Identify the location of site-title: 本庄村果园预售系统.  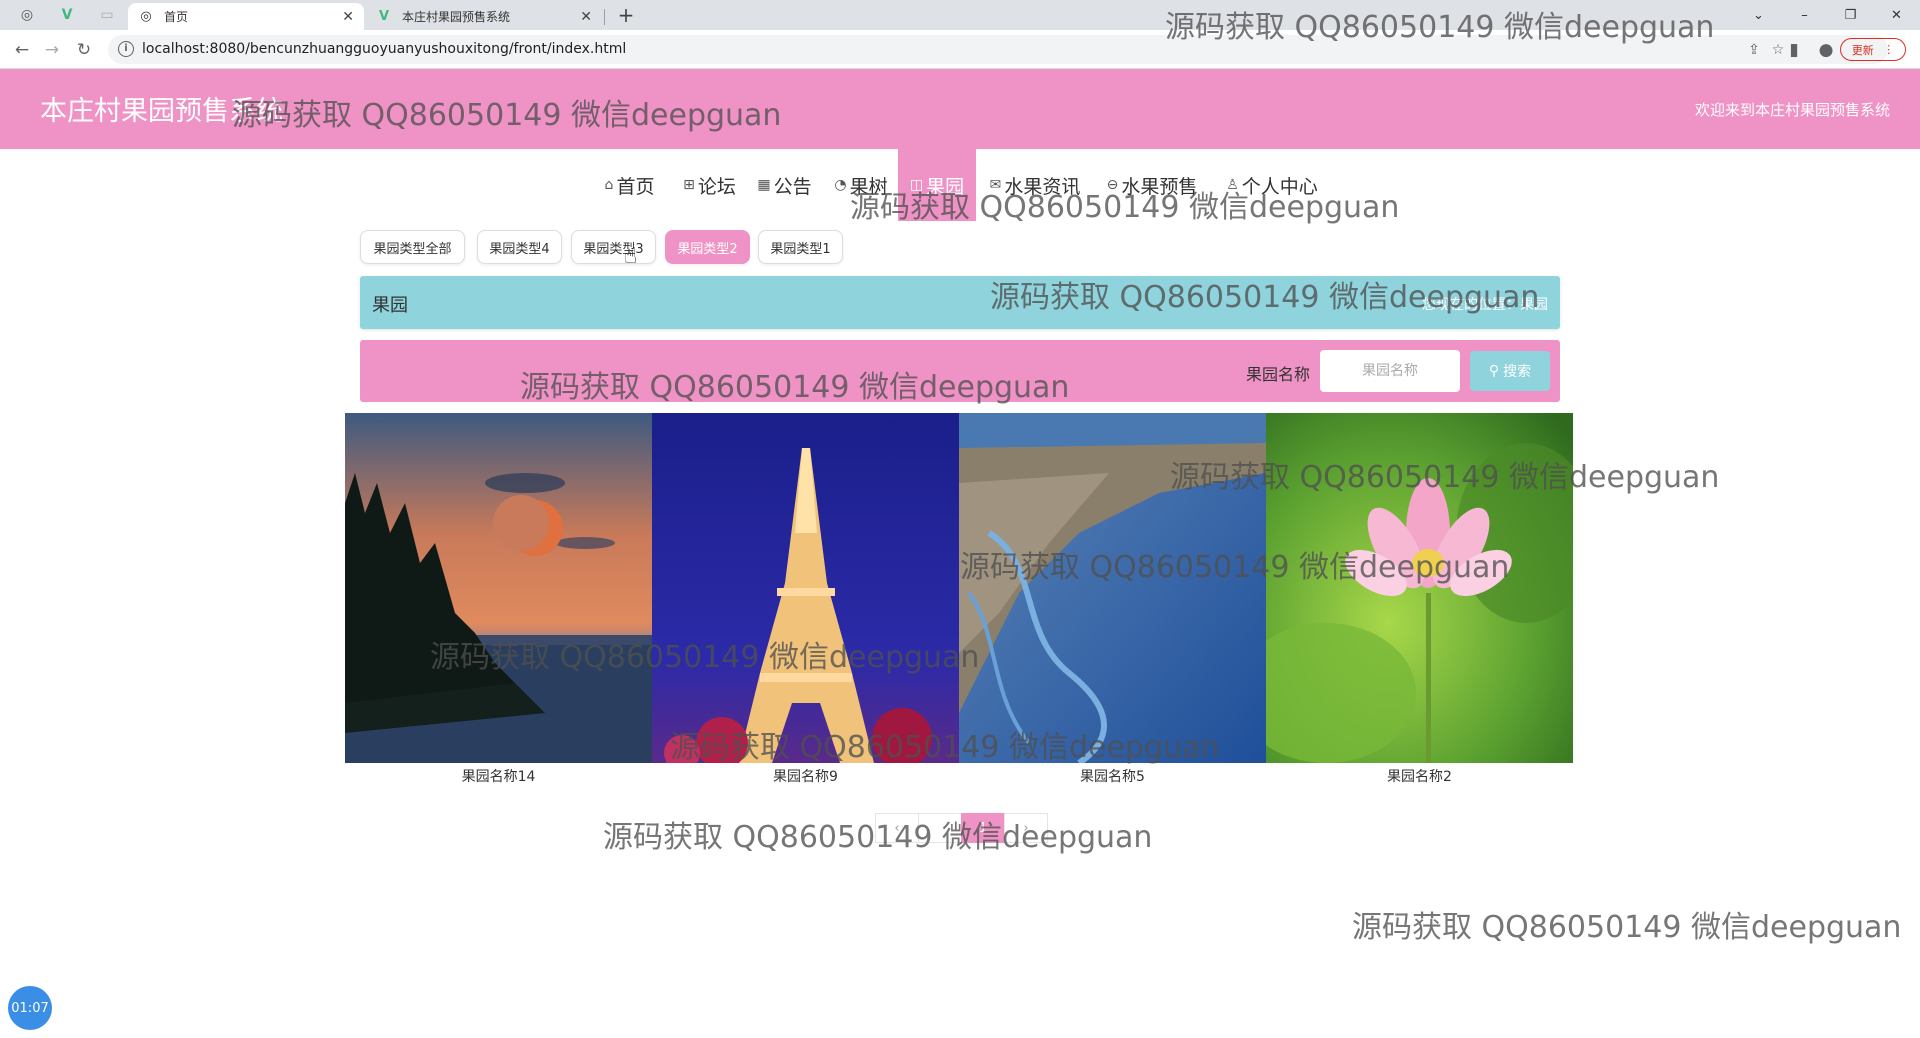
(161, 111).